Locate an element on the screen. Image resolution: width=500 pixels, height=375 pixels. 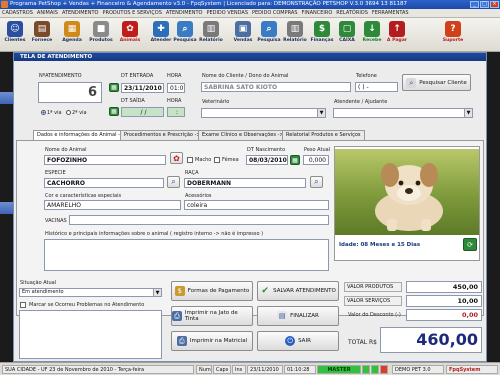
pesquisar-cliente-button: ⌕ Pesquisar Cliente is located at coordinates (436, 82).